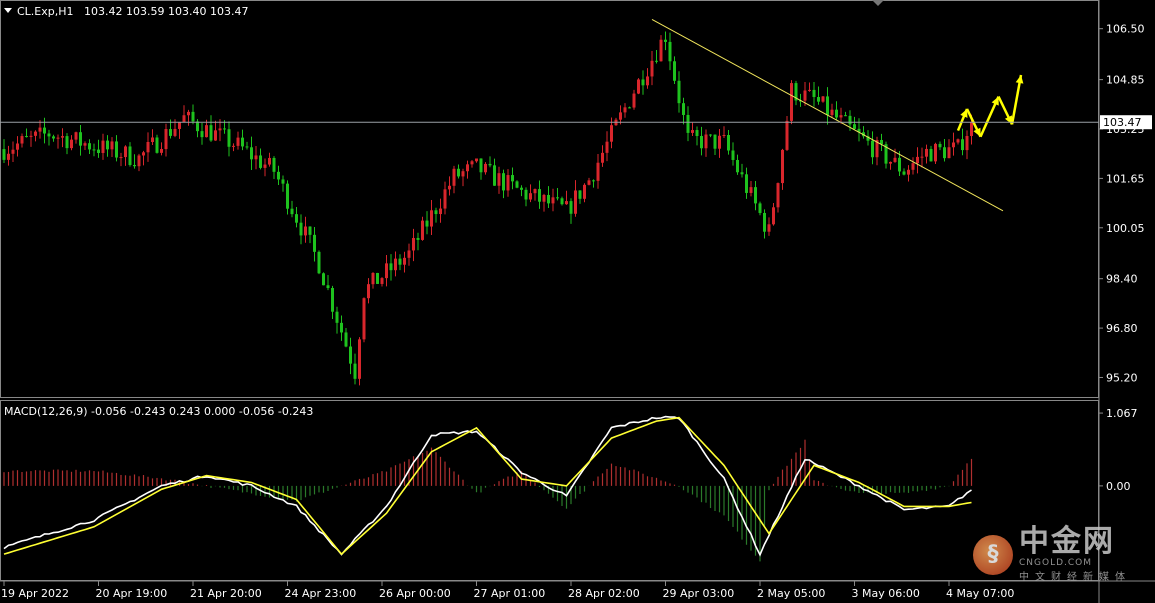  What do you see at coordinates (8, 10) in the screenshot?
I see `symbol-dropdown-icon` at bounding box center [8, 10].